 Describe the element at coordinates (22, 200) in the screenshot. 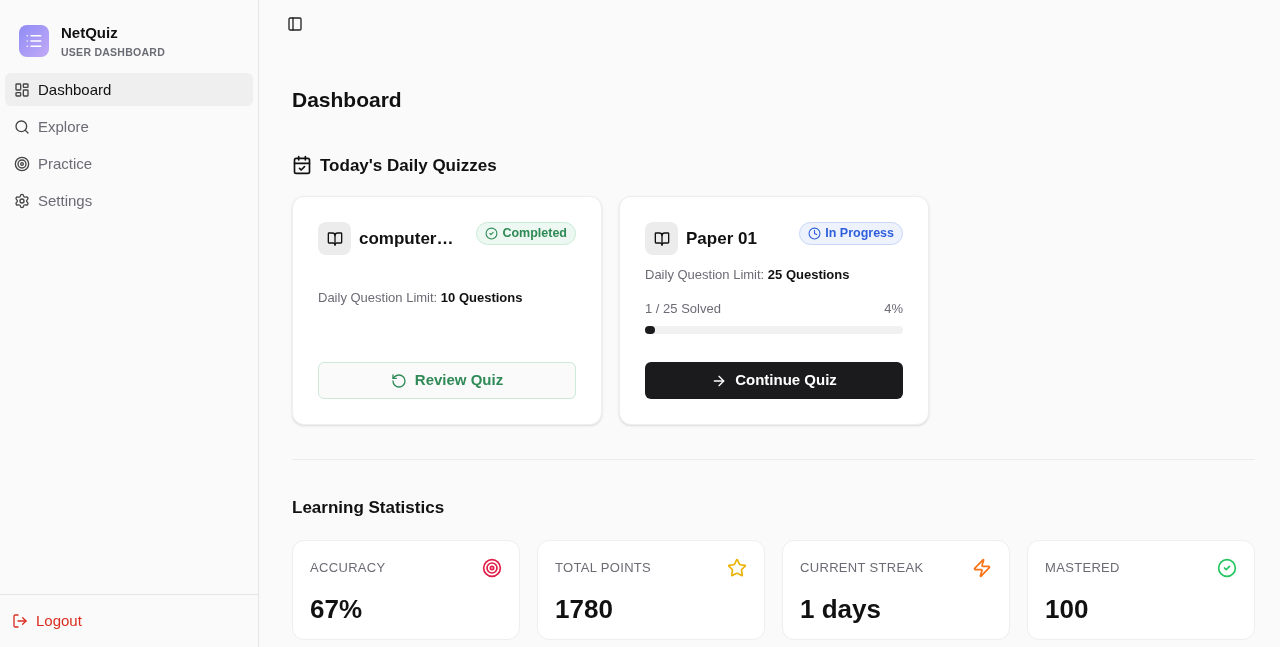

I see `settings-icon` at that location.